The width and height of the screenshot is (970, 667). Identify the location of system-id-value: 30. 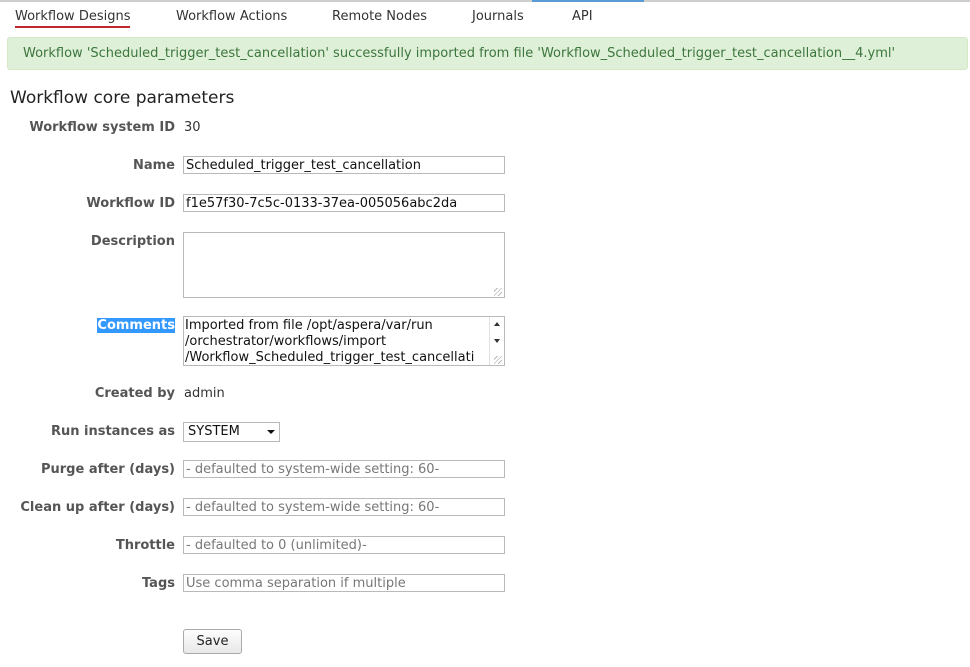
(192, 127).